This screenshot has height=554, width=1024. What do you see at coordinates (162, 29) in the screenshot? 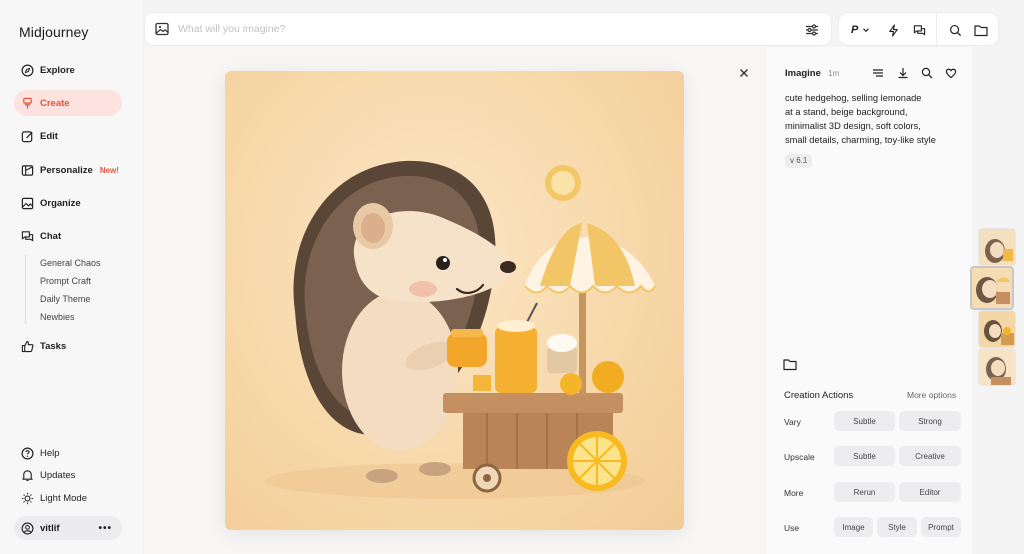
I see `image-upload-icon` at bounding box center [162, 29].